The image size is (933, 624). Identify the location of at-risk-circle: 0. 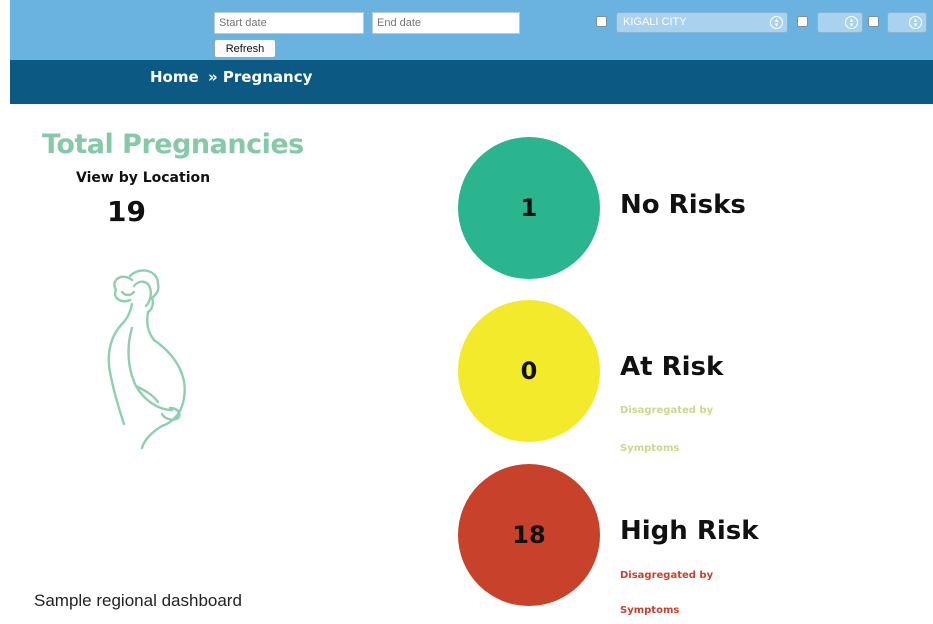
(529, 371).